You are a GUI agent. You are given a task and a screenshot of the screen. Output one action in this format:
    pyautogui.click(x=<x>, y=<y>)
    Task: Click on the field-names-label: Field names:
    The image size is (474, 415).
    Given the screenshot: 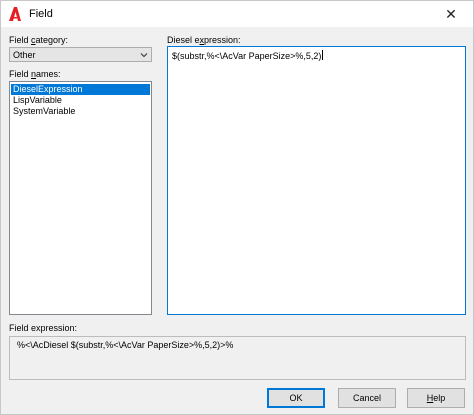 What is the action you would take?
    pyautogui.click(x=35, y=74)
    